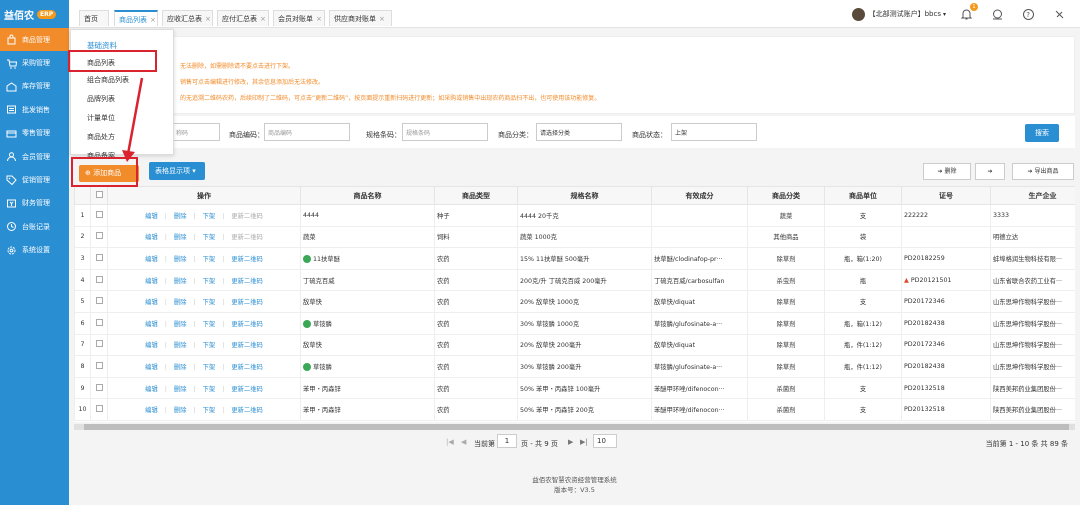 The width and height of the screenshot is (1080, 505). I want to click on page-size-select: 10, so click(605, 441).